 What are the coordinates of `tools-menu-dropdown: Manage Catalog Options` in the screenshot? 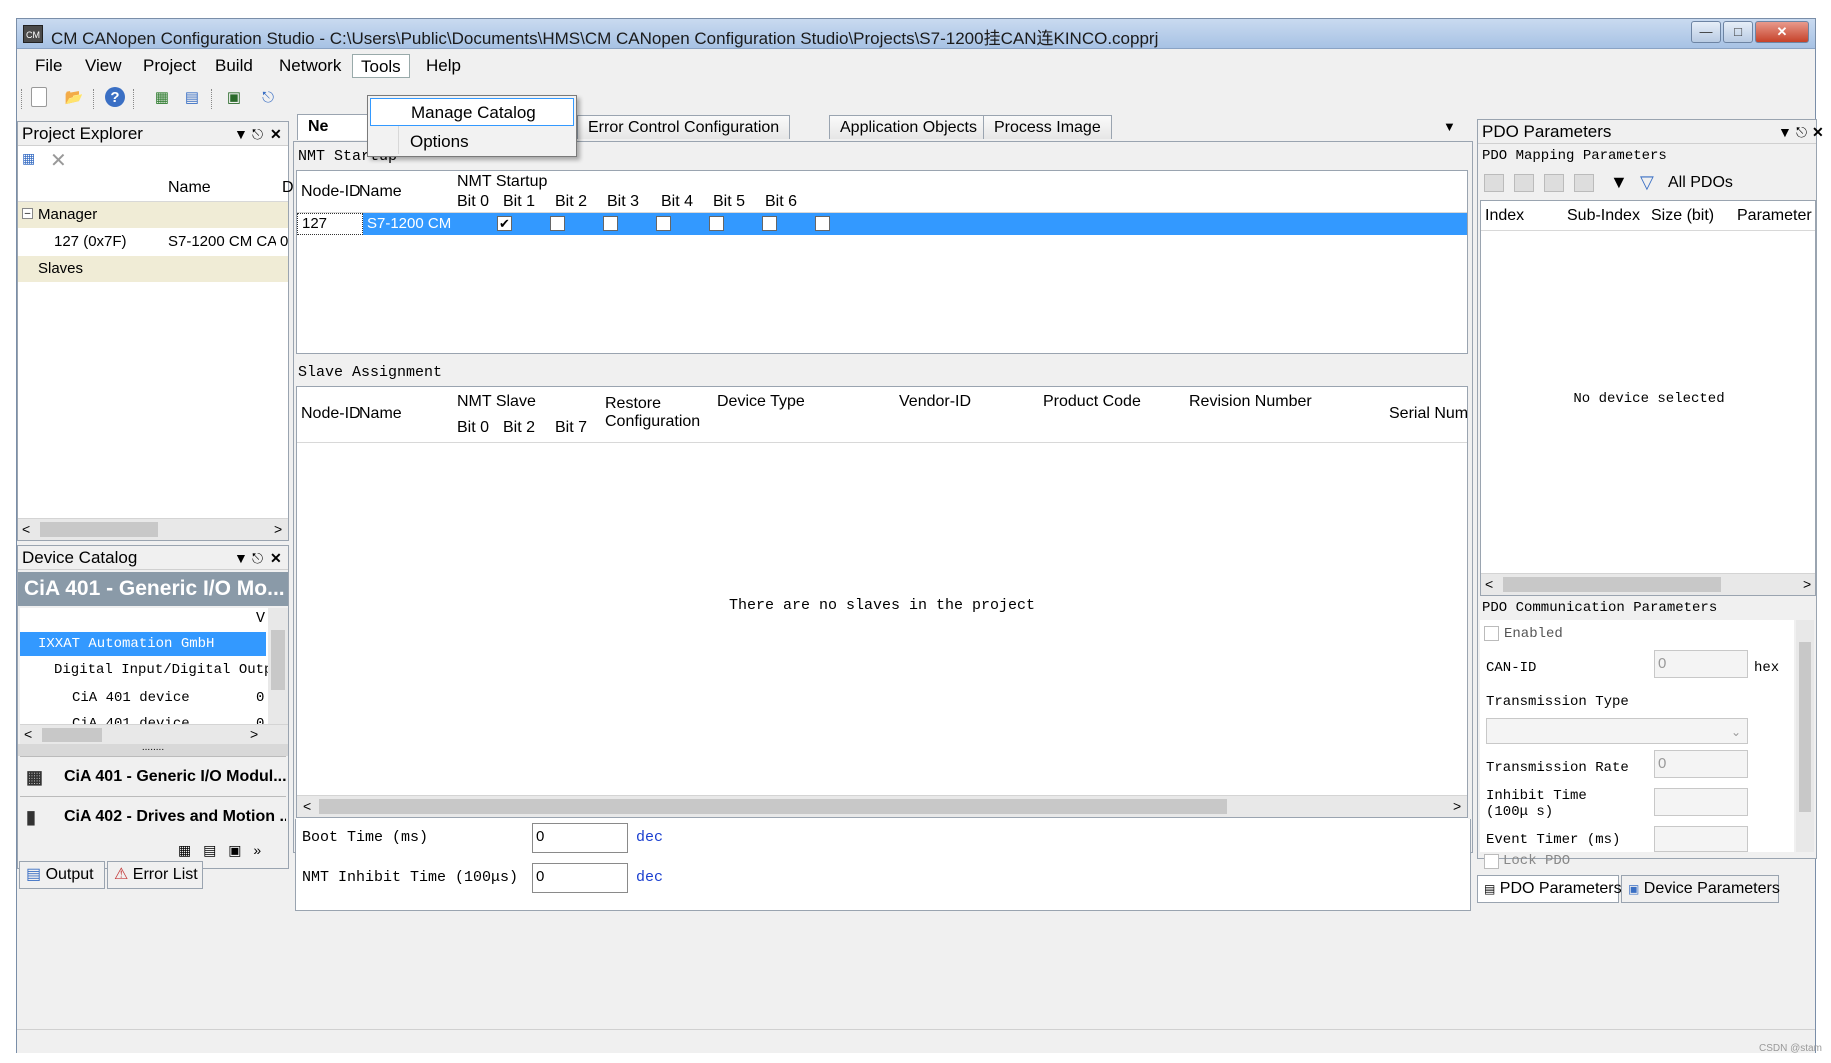 It's located at (472, 126).